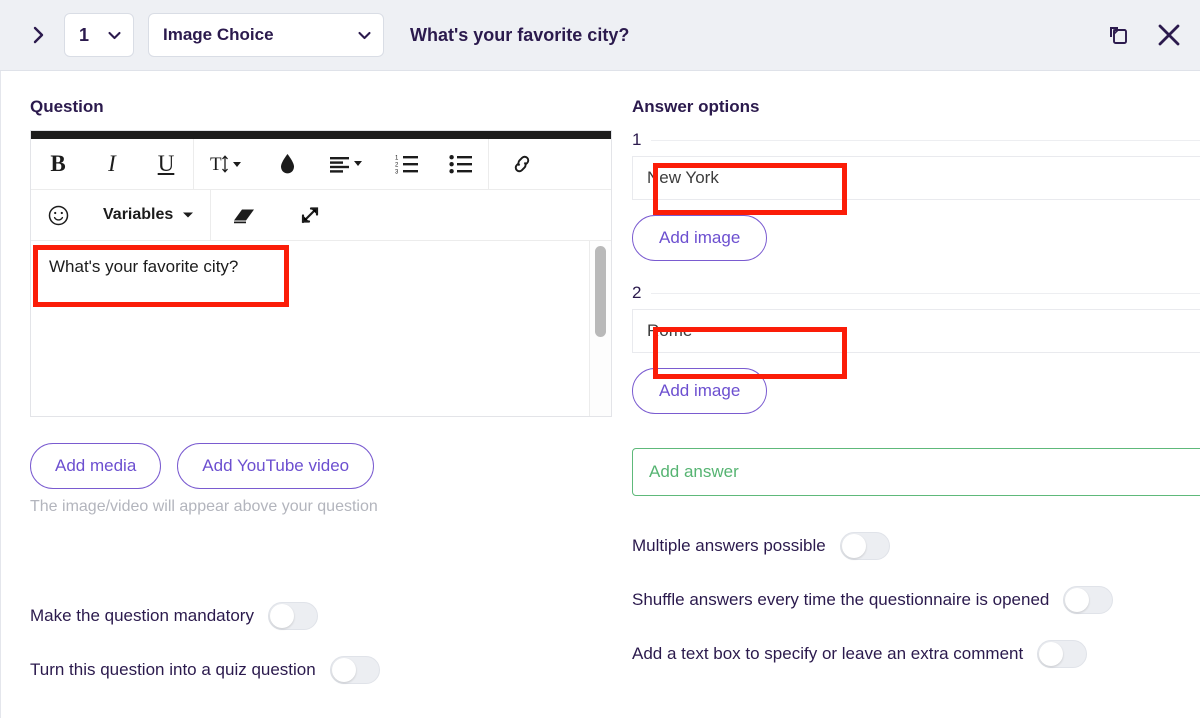  I want to click on color-droplet-icon, so click(287, 164).